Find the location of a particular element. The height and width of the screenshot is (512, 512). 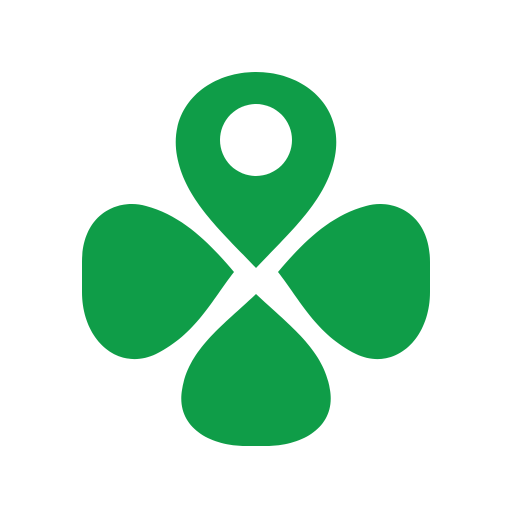

pin-hole is located at coordinates (256, 140).